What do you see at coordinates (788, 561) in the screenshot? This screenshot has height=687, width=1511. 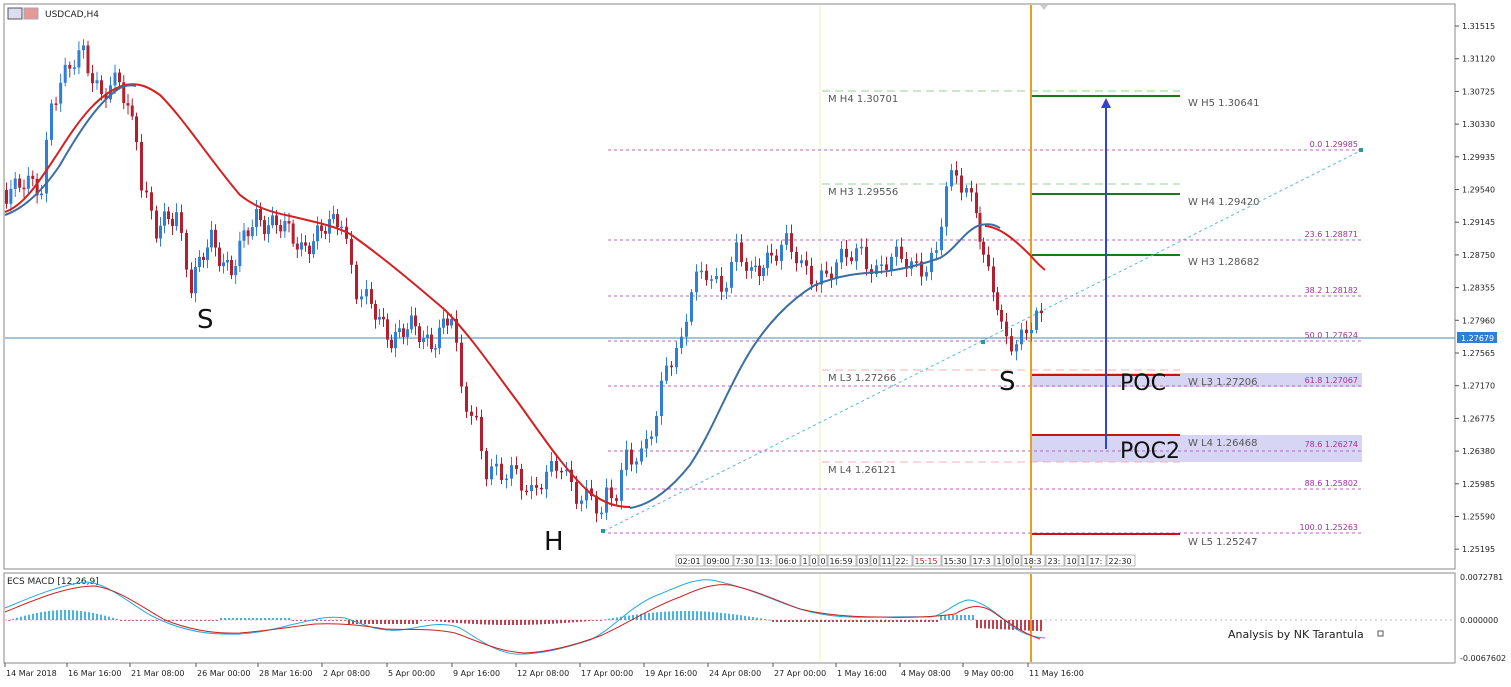 I see `session-label: 06:0` at bounding box center [788, 561].